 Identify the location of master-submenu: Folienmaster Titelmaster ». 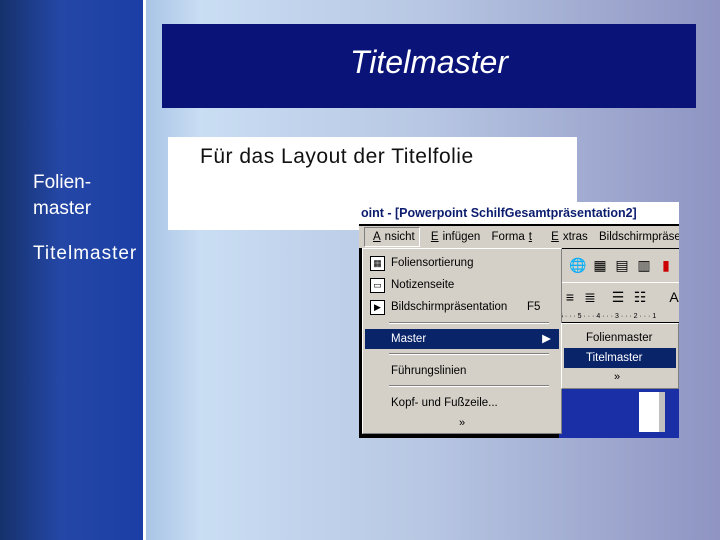
(620, 356).